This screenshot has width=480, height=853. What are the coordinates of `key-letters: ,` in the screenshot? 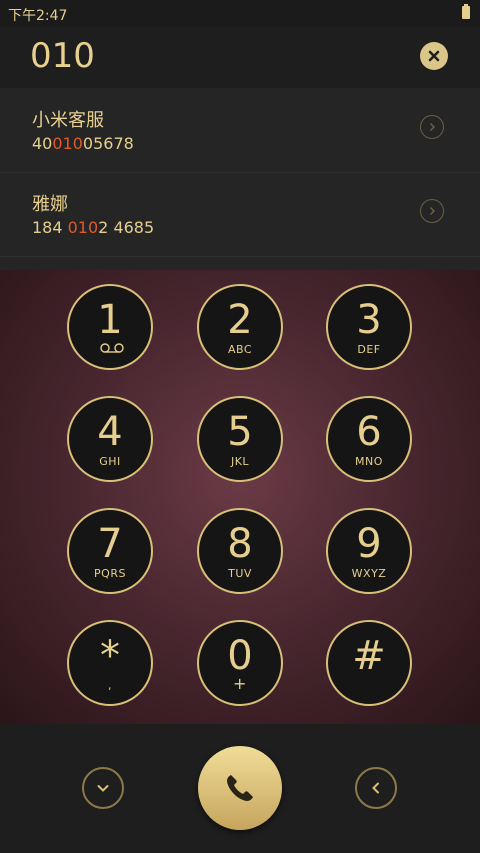 It's located at (110, 685).